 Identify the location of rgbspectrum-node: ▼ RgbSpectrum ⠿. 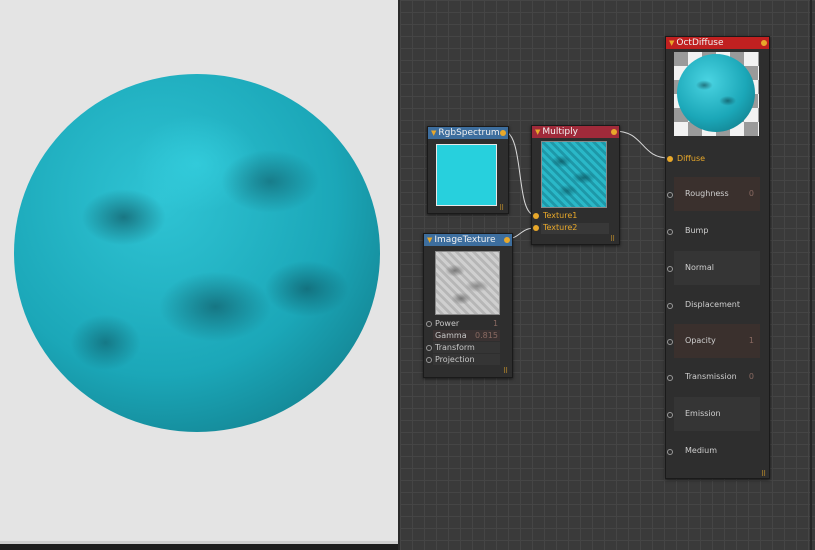
(468, 170).